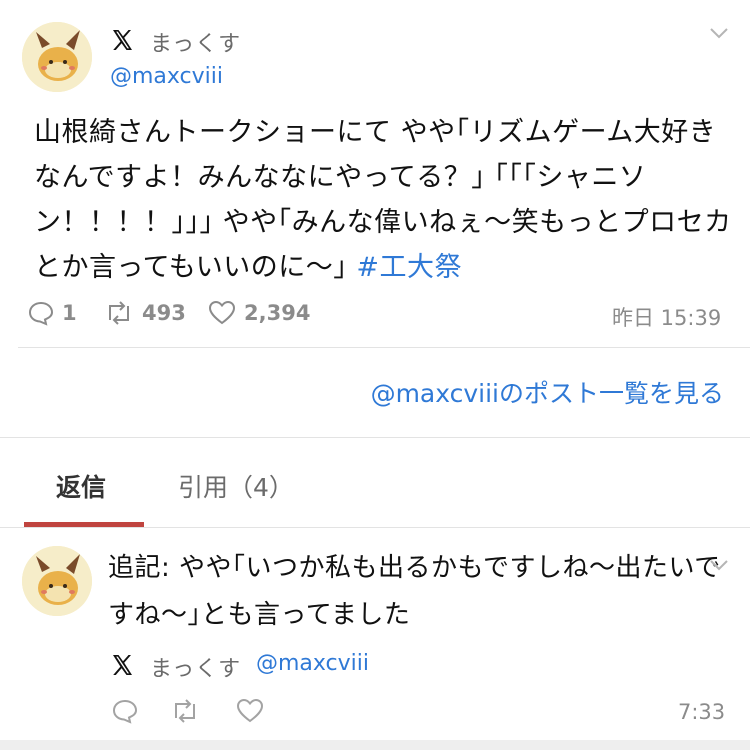  Describe the element at coordinates (195, 42) in the screenshot. I see `display-name: まっくす` at that location.